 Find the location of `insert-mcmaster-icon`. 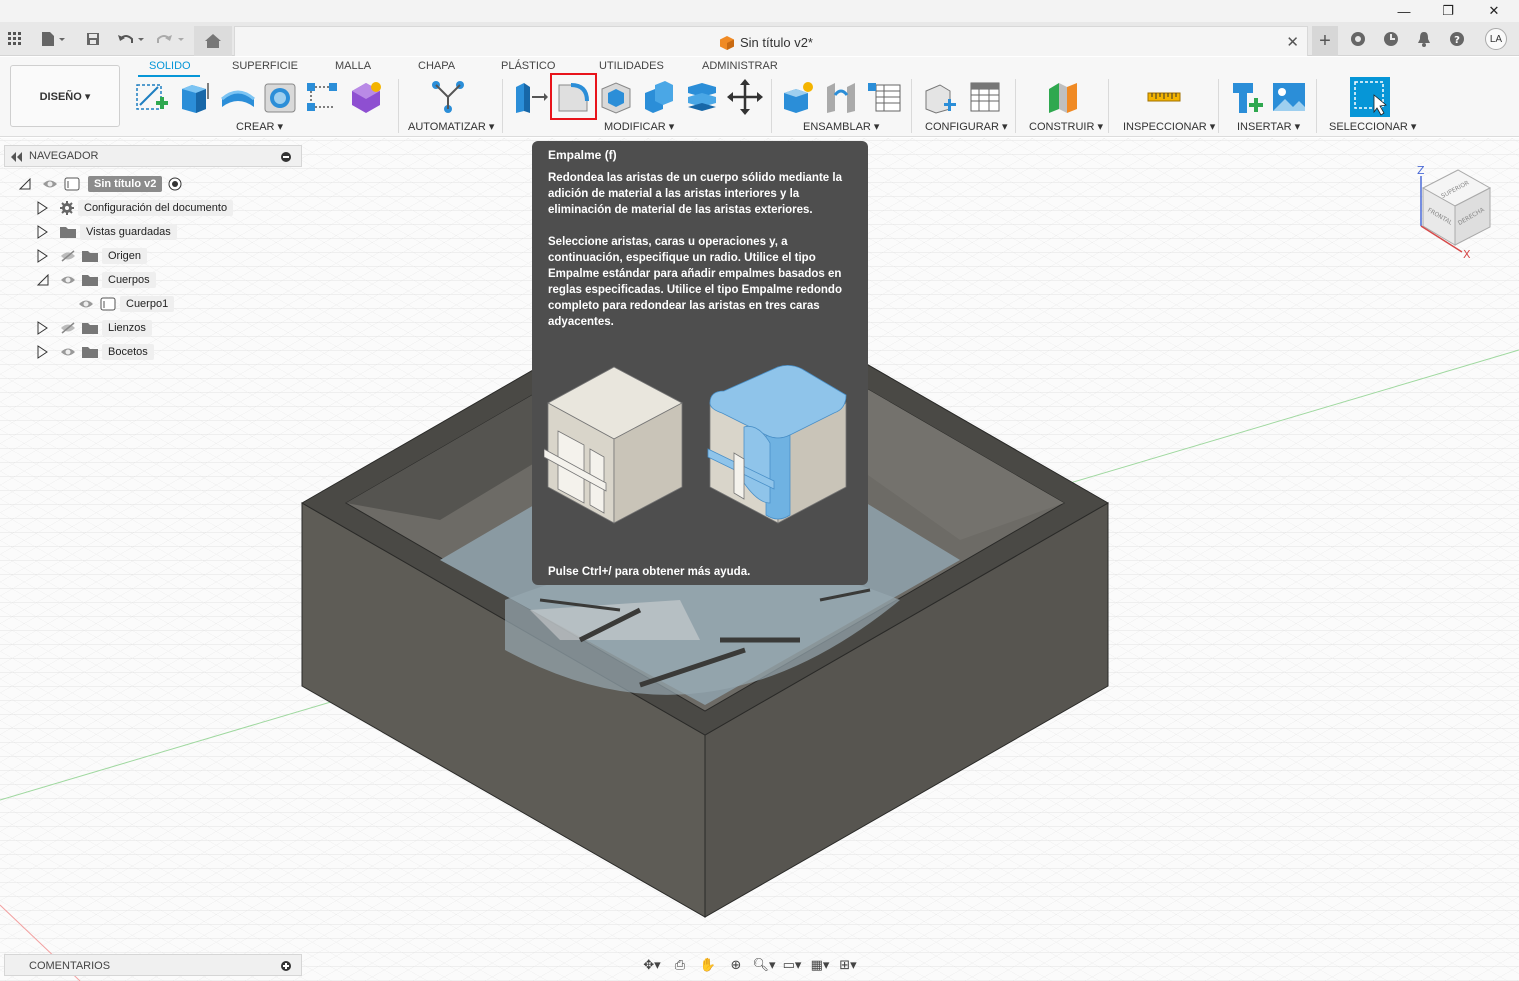

insert-mcmaster-icon is located at coordinates (1247, 97).